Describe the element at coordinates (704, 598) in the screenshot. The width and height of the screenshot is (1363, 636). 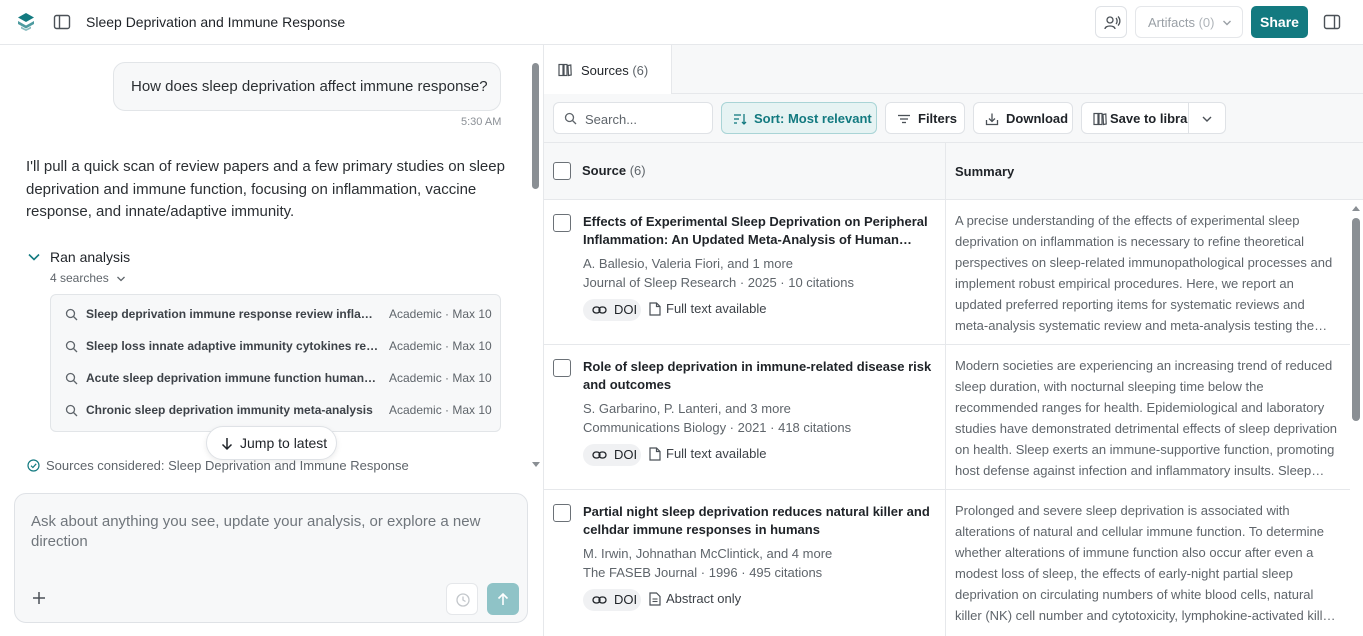
I see `availability-label: Abstract only` at that location.